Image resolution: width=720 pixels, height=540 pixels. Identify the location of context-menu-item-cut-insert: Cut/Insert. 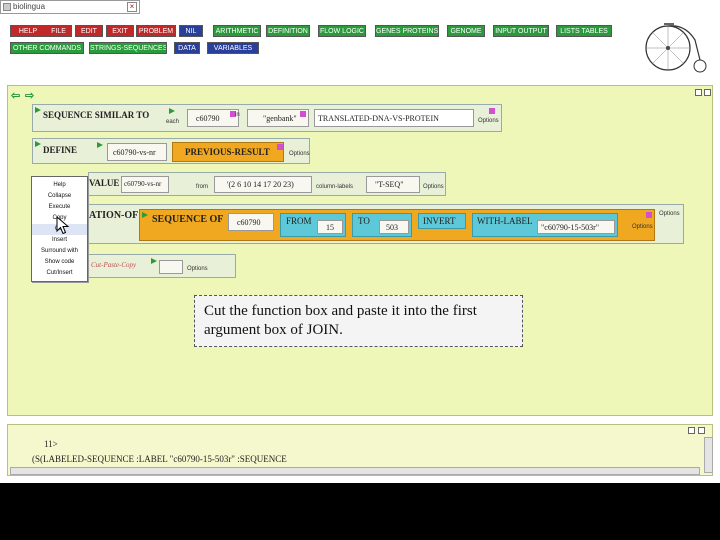
(59, 273).